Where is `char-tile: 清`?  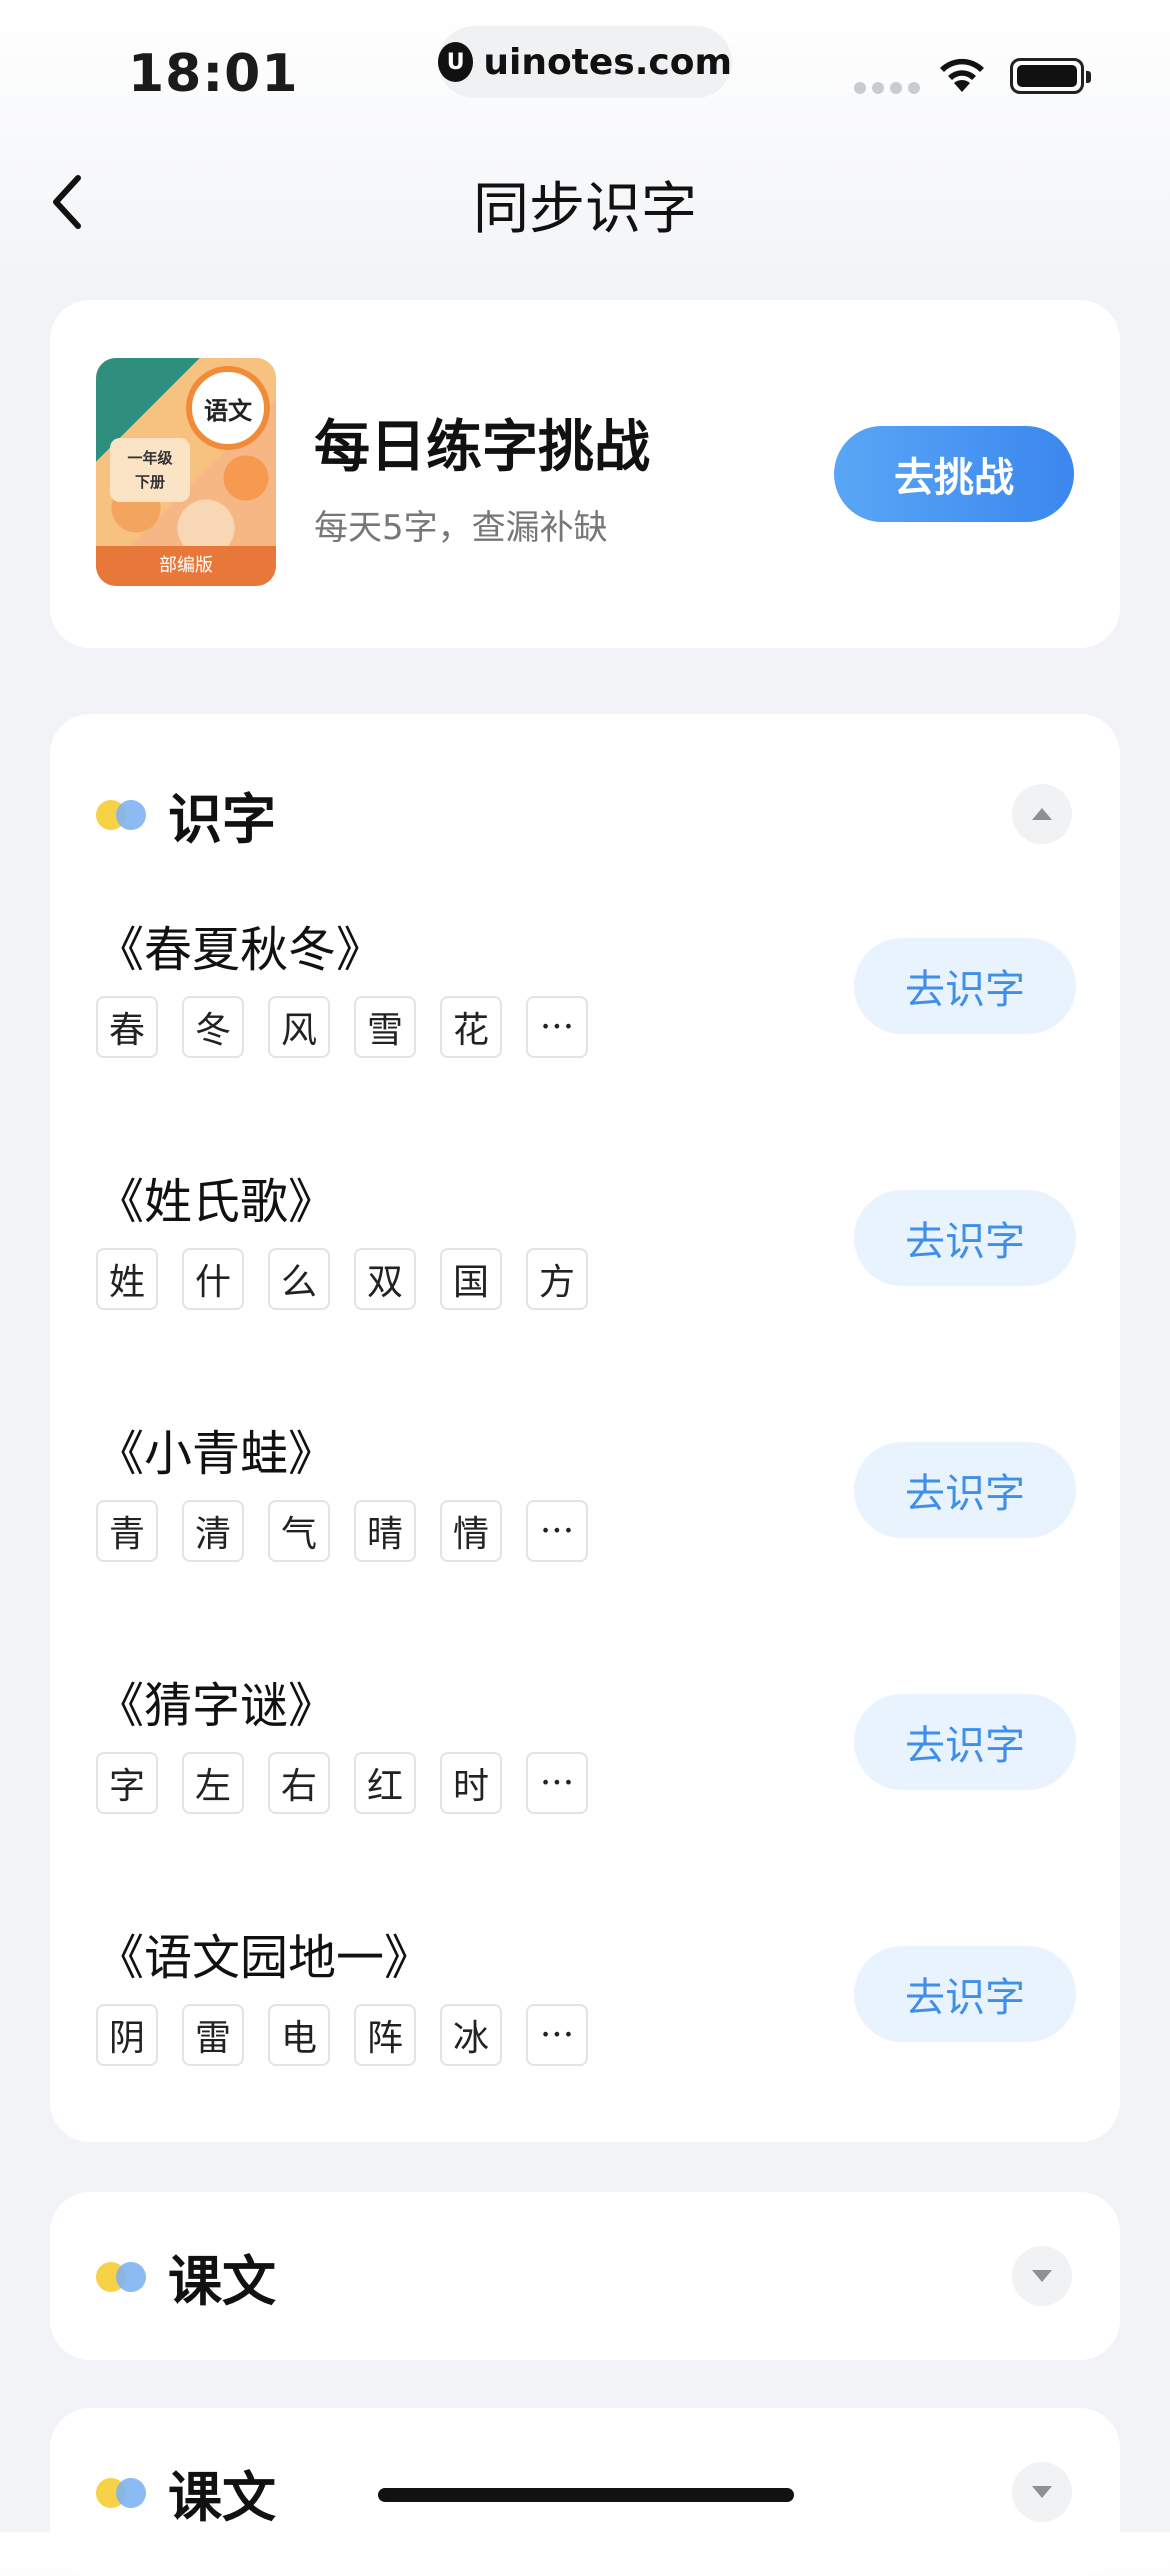 char-tile: 清 is located at coordinates (213, 1531).